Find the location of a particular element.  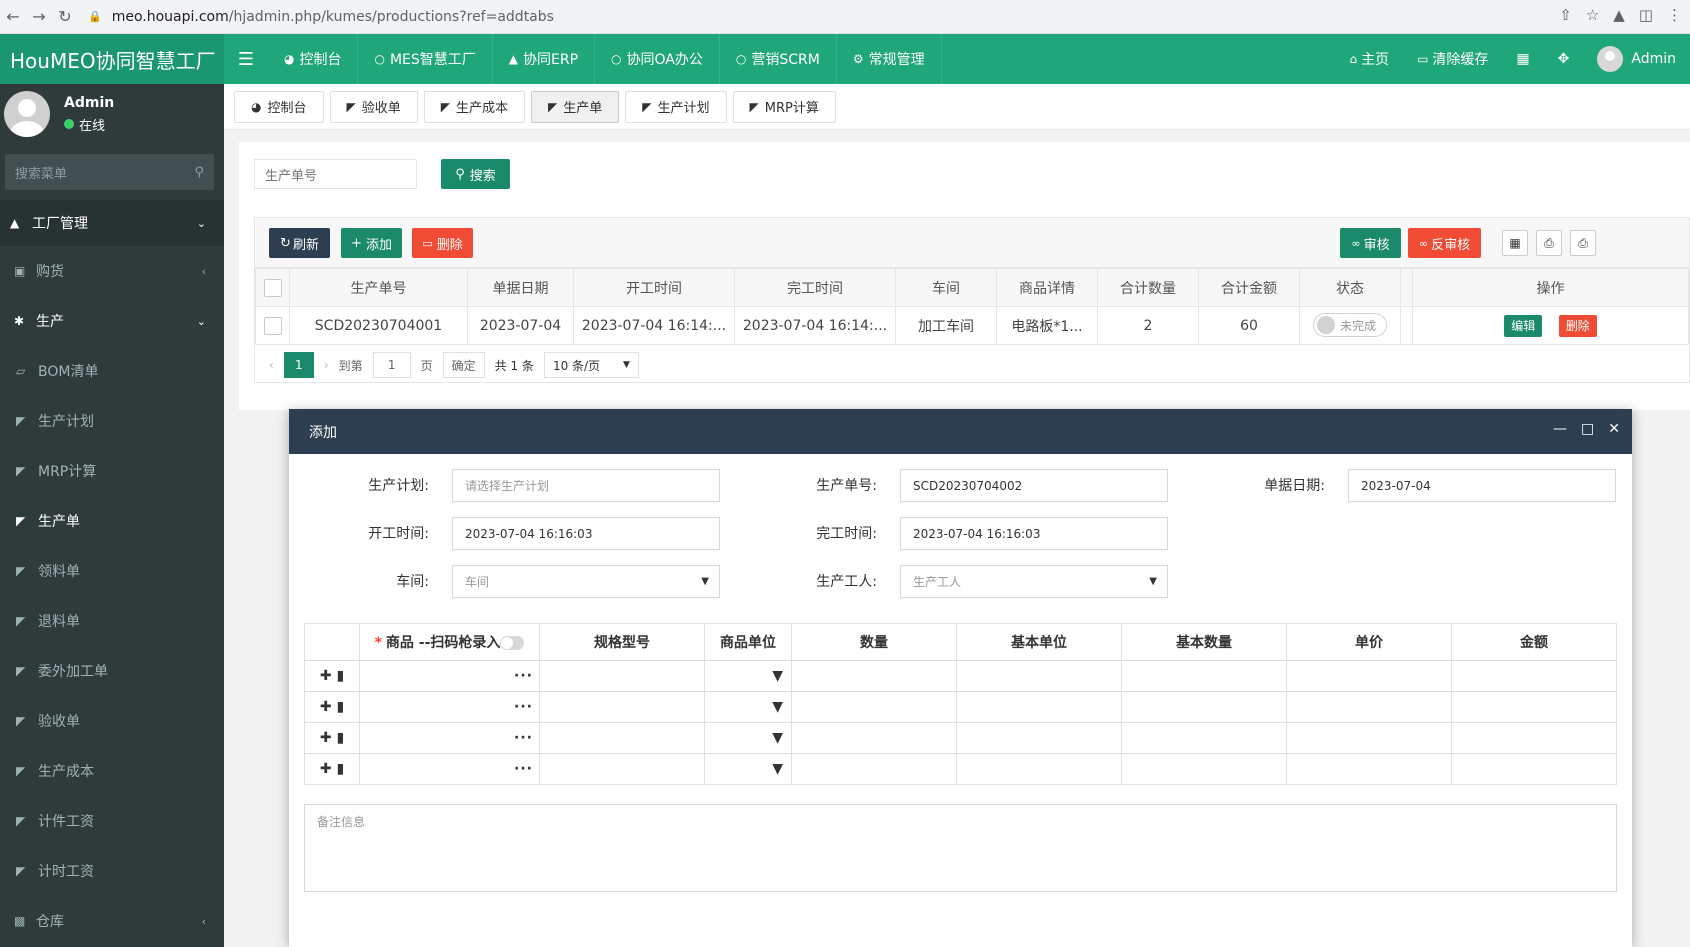

fullscreen-icon: ✥ is located at coordinates (1564, 59).